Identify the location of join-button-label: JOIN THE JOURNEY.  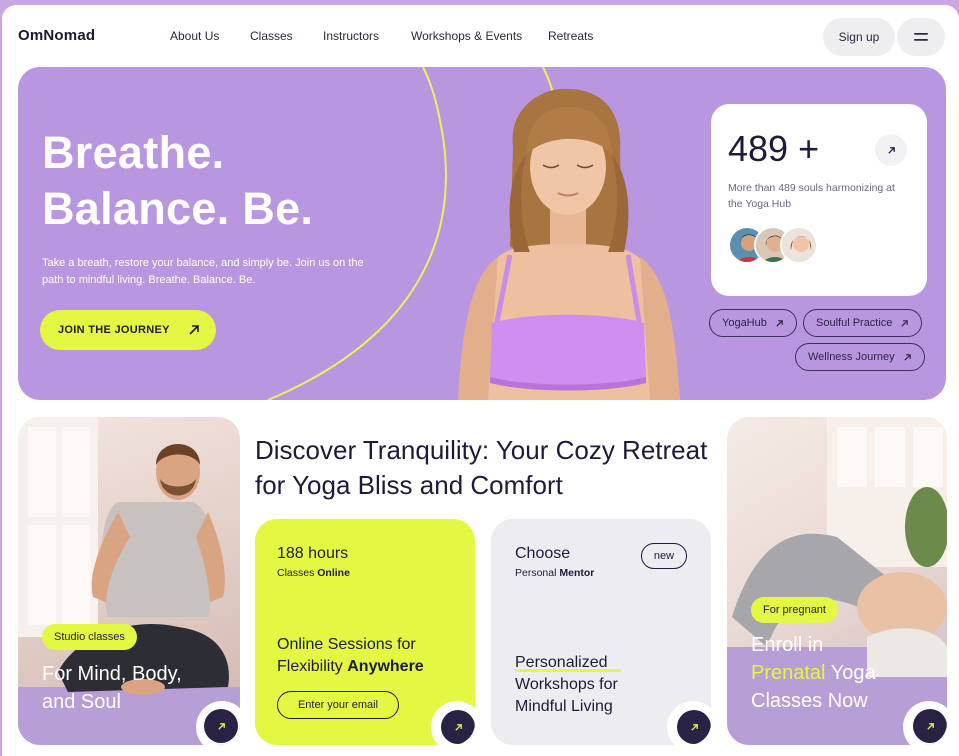
(114, 330).